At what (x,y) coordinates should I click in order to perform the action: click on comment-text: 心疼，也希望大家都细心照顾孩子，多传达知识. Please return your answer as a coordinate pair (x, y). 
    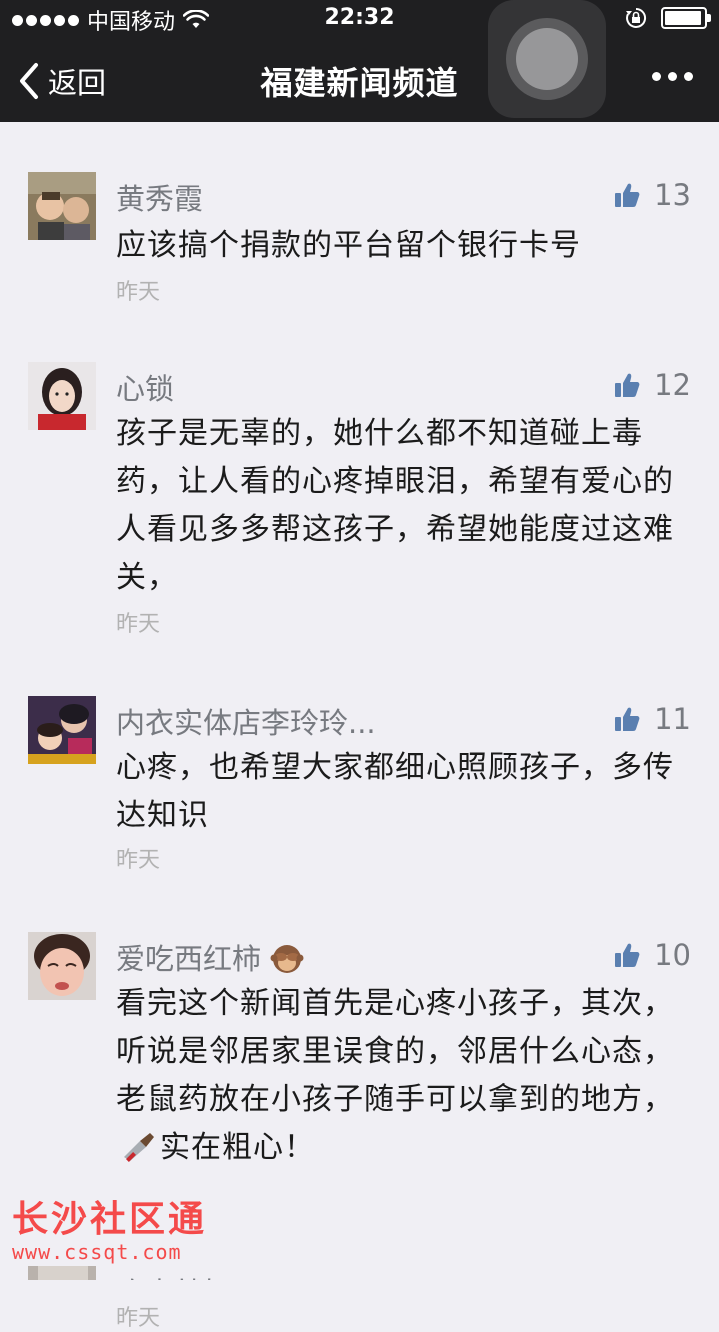
    Looking at the image, I should click on (395, 791).